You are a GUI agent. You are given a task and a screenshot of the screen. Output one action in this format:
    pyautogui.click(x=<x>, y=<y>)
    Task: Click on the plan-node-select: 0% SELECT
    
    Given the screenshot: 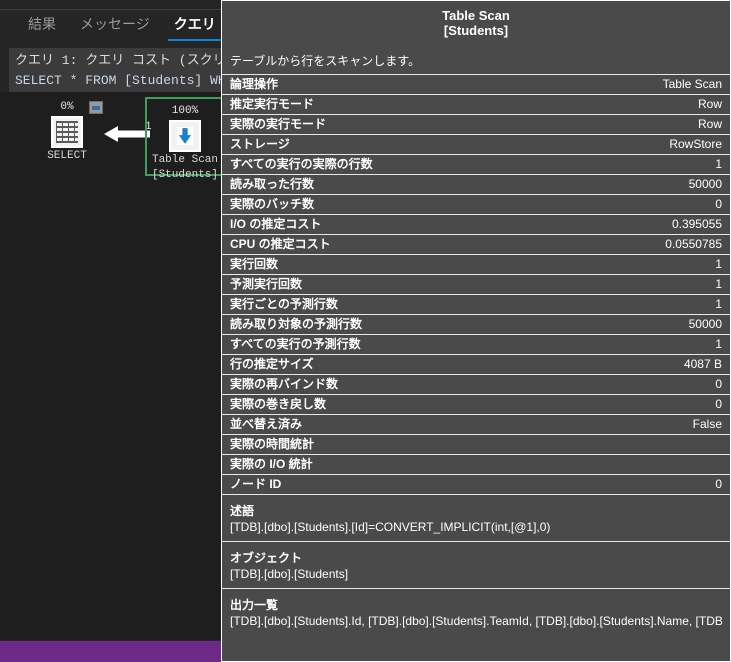 What is the action you would take?
    pyautogui.click(x=67, y=132)
    